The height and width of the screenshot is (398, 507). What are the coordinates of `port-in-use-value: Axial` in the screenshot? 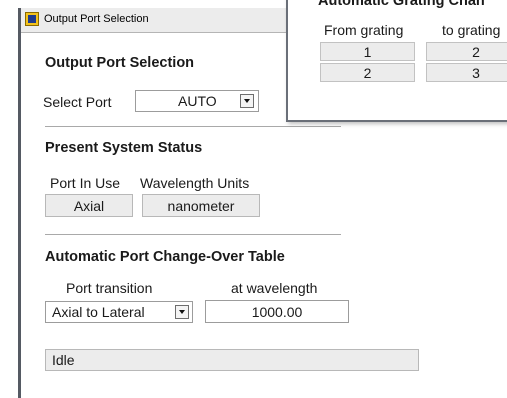 It's located at (89, 205).